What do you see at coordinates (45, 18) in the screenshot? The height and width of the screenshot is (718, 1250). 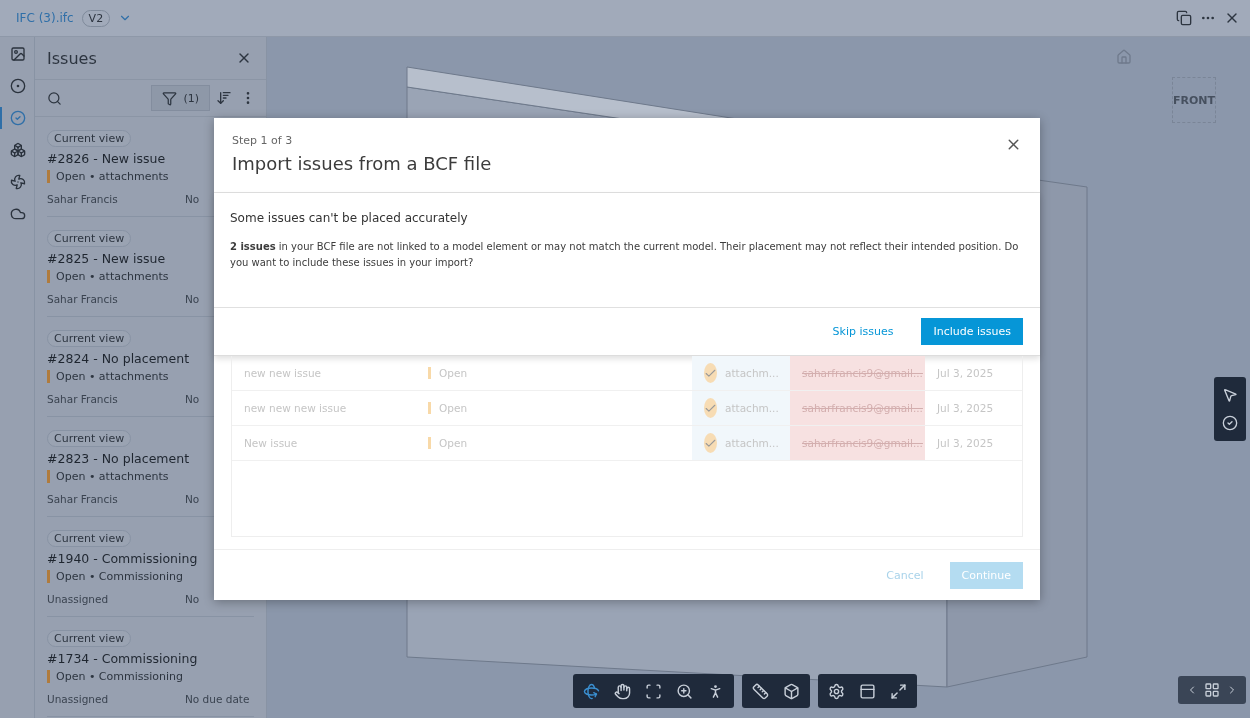 I see `file-name: IFC (3).ifc` at bounding box center [45, 18].